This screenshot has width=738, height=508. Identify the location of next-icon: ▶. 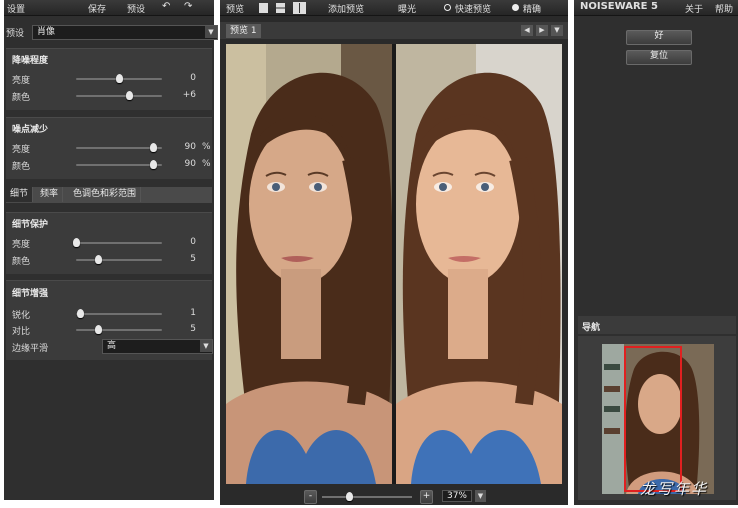
(542, 30).